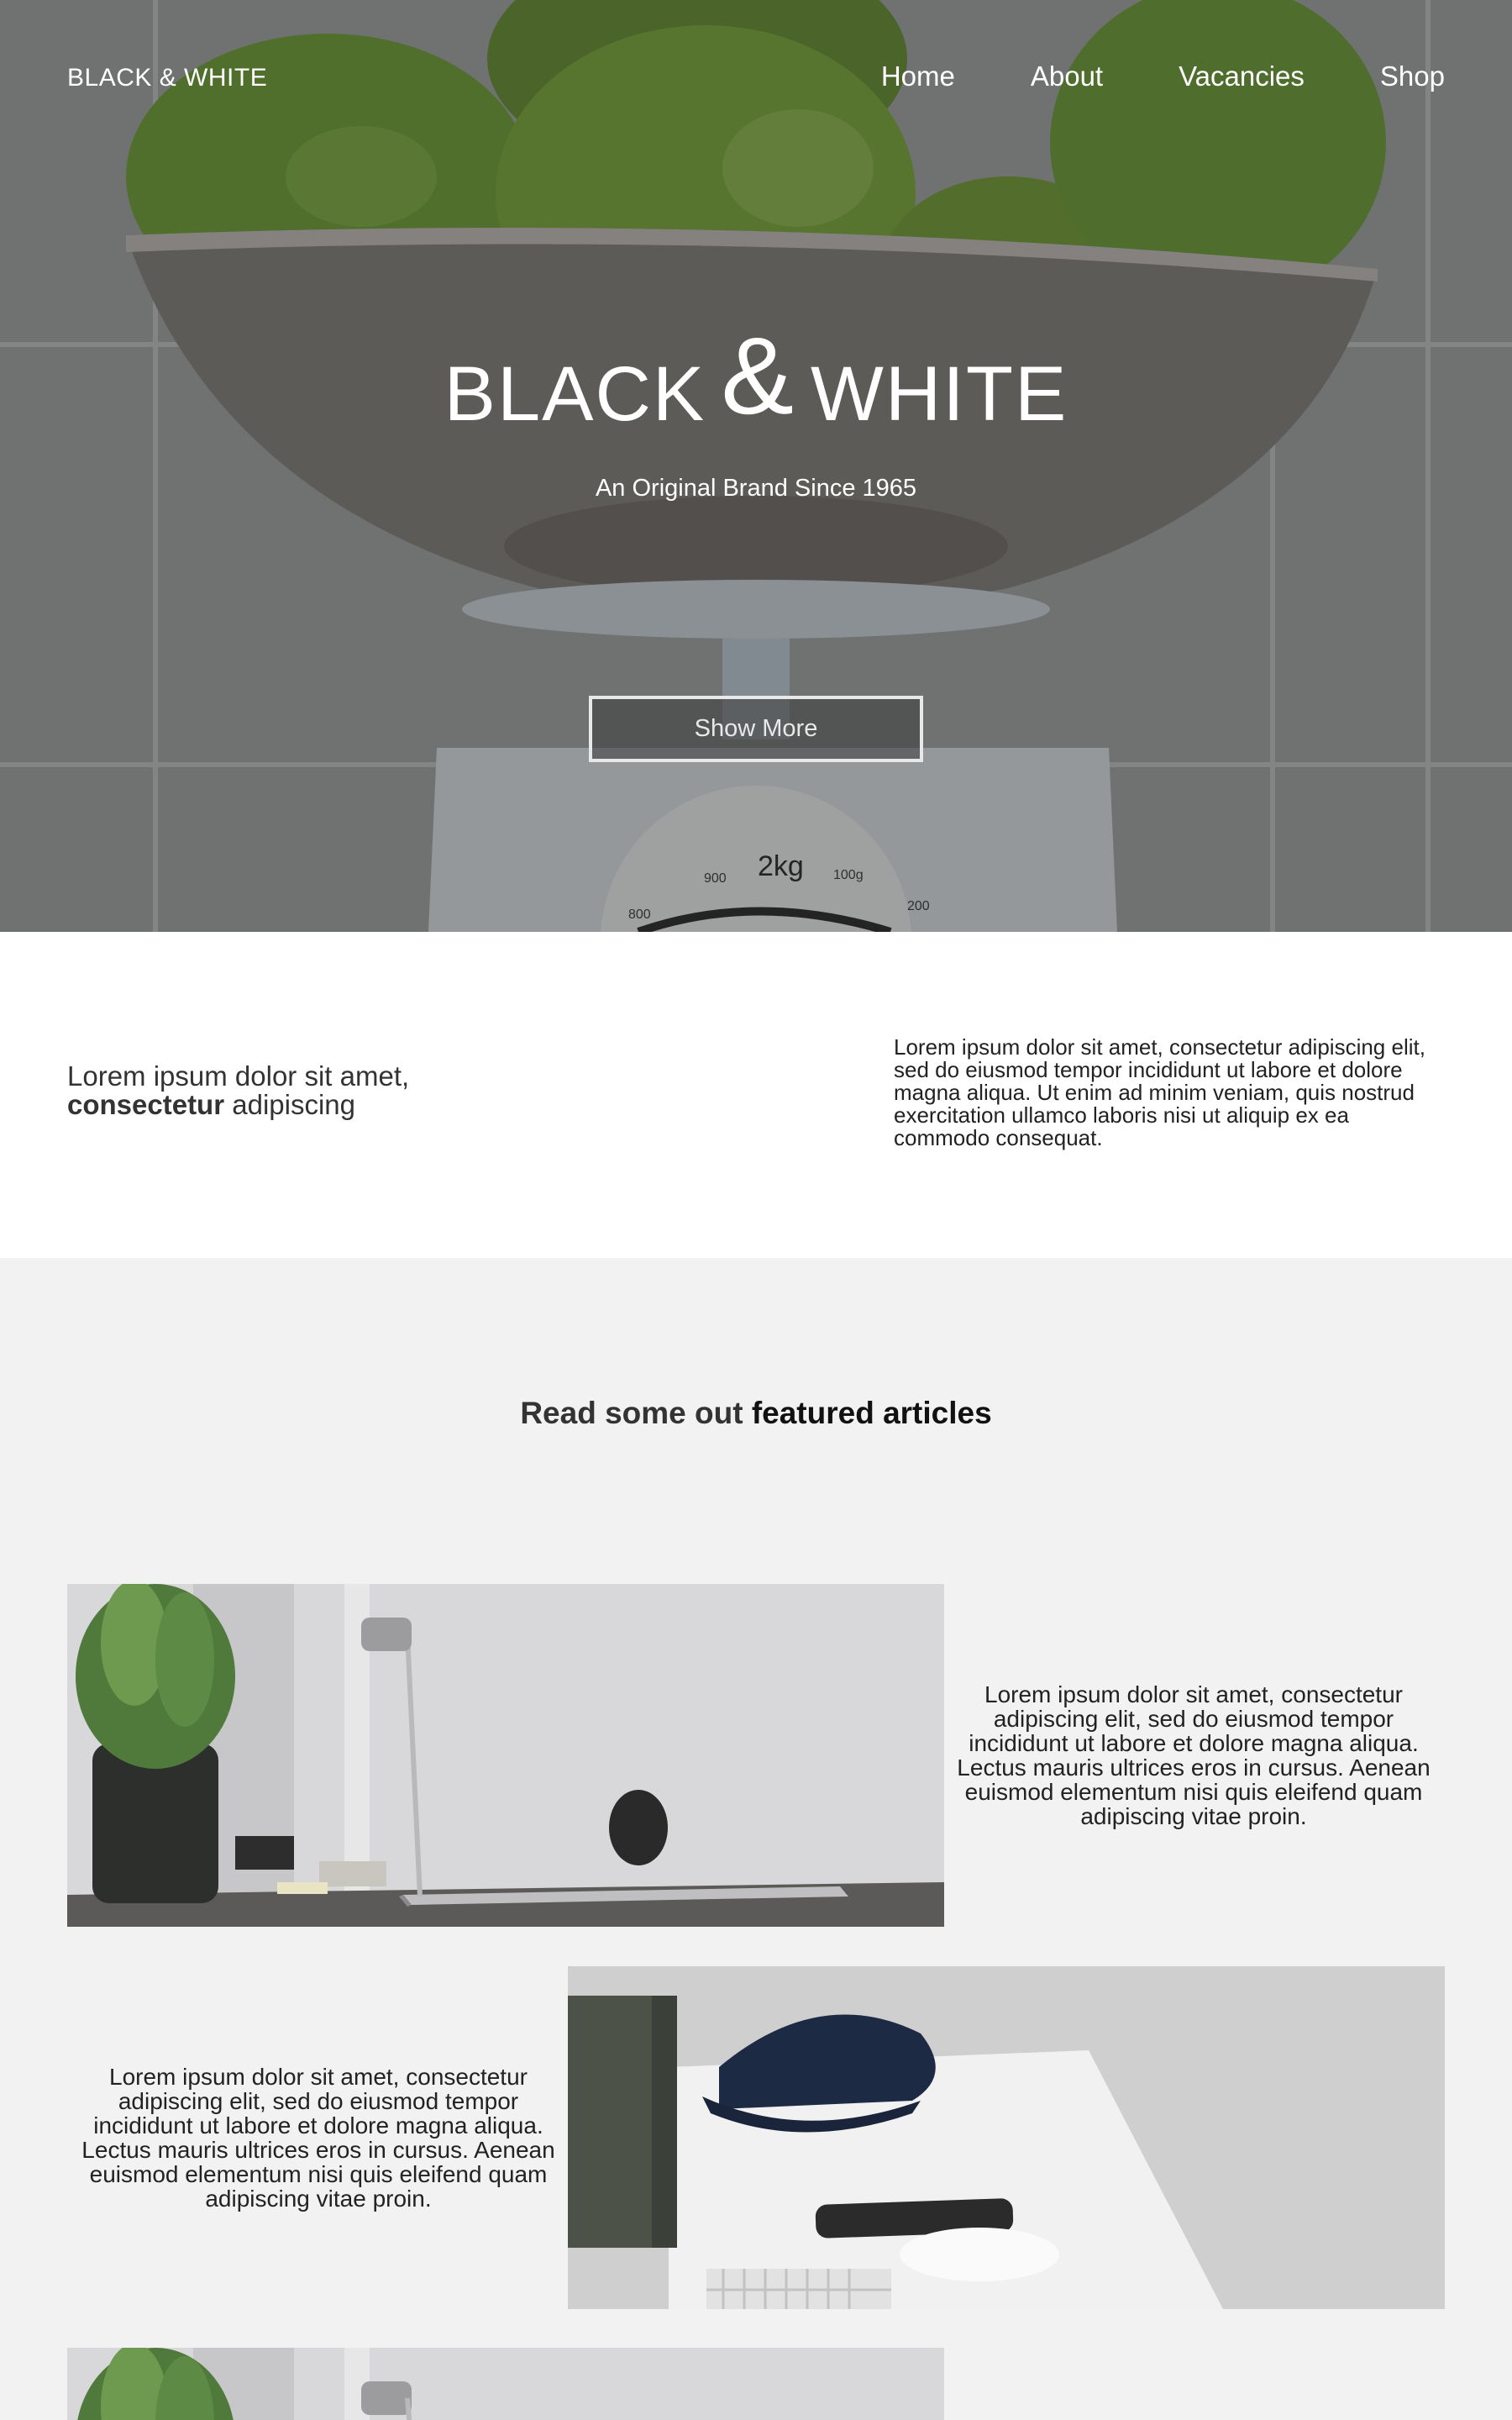 The width and height of the screenshot is (1512, 2420). Describe the element at coordinates (1412, 76) in the screenshot. I see `nav-item-shop: Shop` at that location.